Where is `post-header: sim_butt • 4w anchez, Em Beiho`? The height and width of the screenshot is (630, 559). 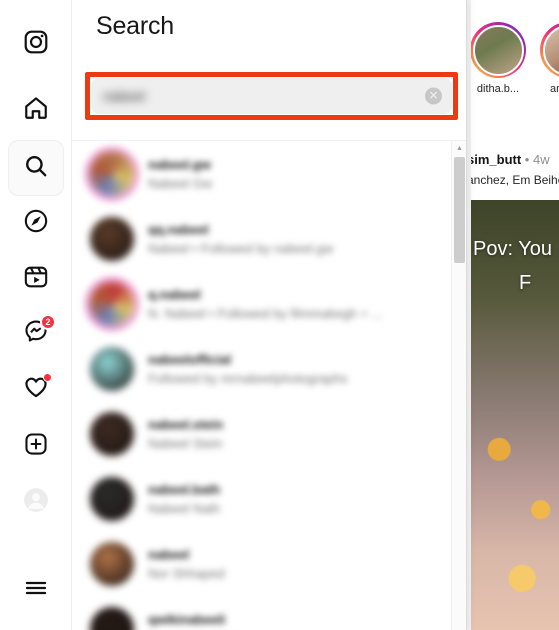
post-header: sim_butt • 4w anchez, Em Beiho is located at coordinates (513, 169).